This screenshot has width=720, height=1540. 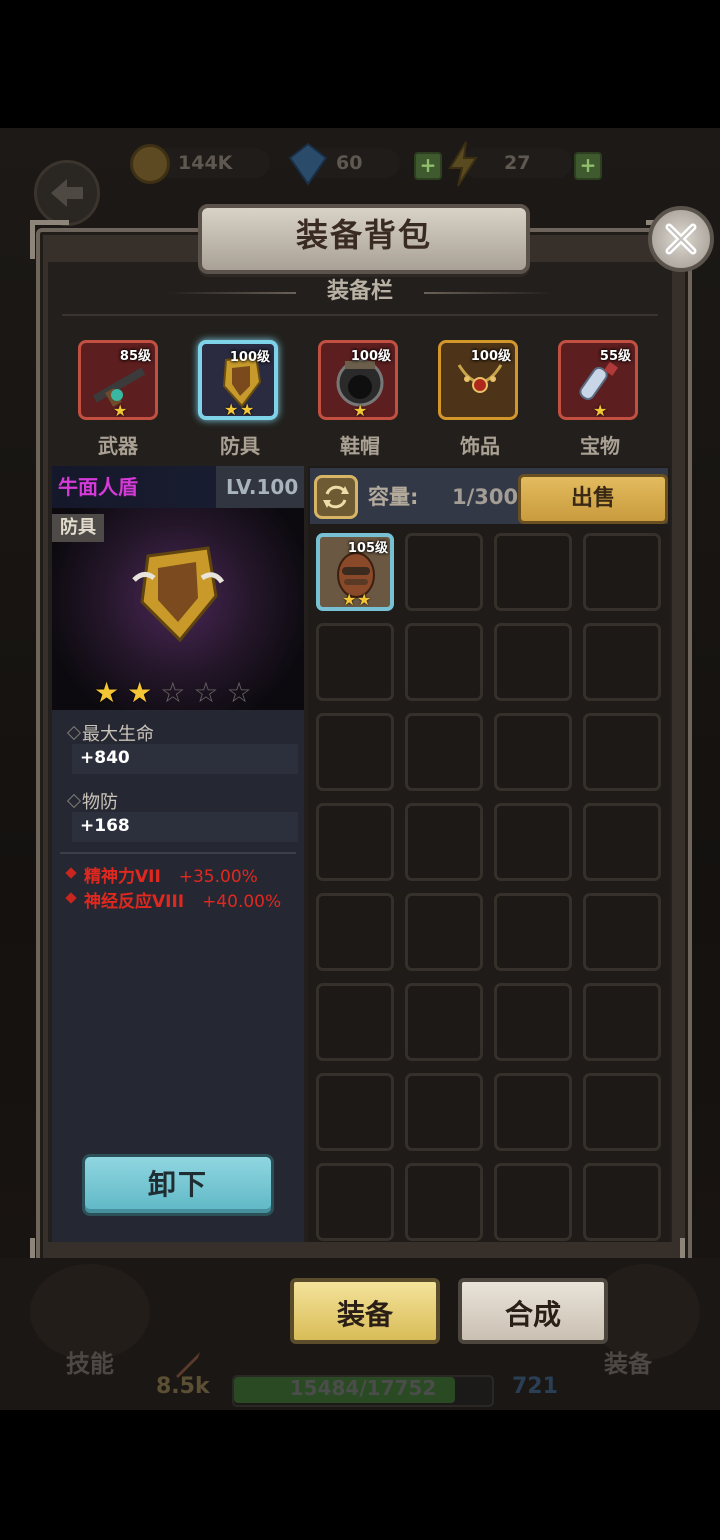 What do you see at coordinates (363, 1388) in the screenshot?
I see `hp-value: 15484/17752` at bounding box center [363, 1388].